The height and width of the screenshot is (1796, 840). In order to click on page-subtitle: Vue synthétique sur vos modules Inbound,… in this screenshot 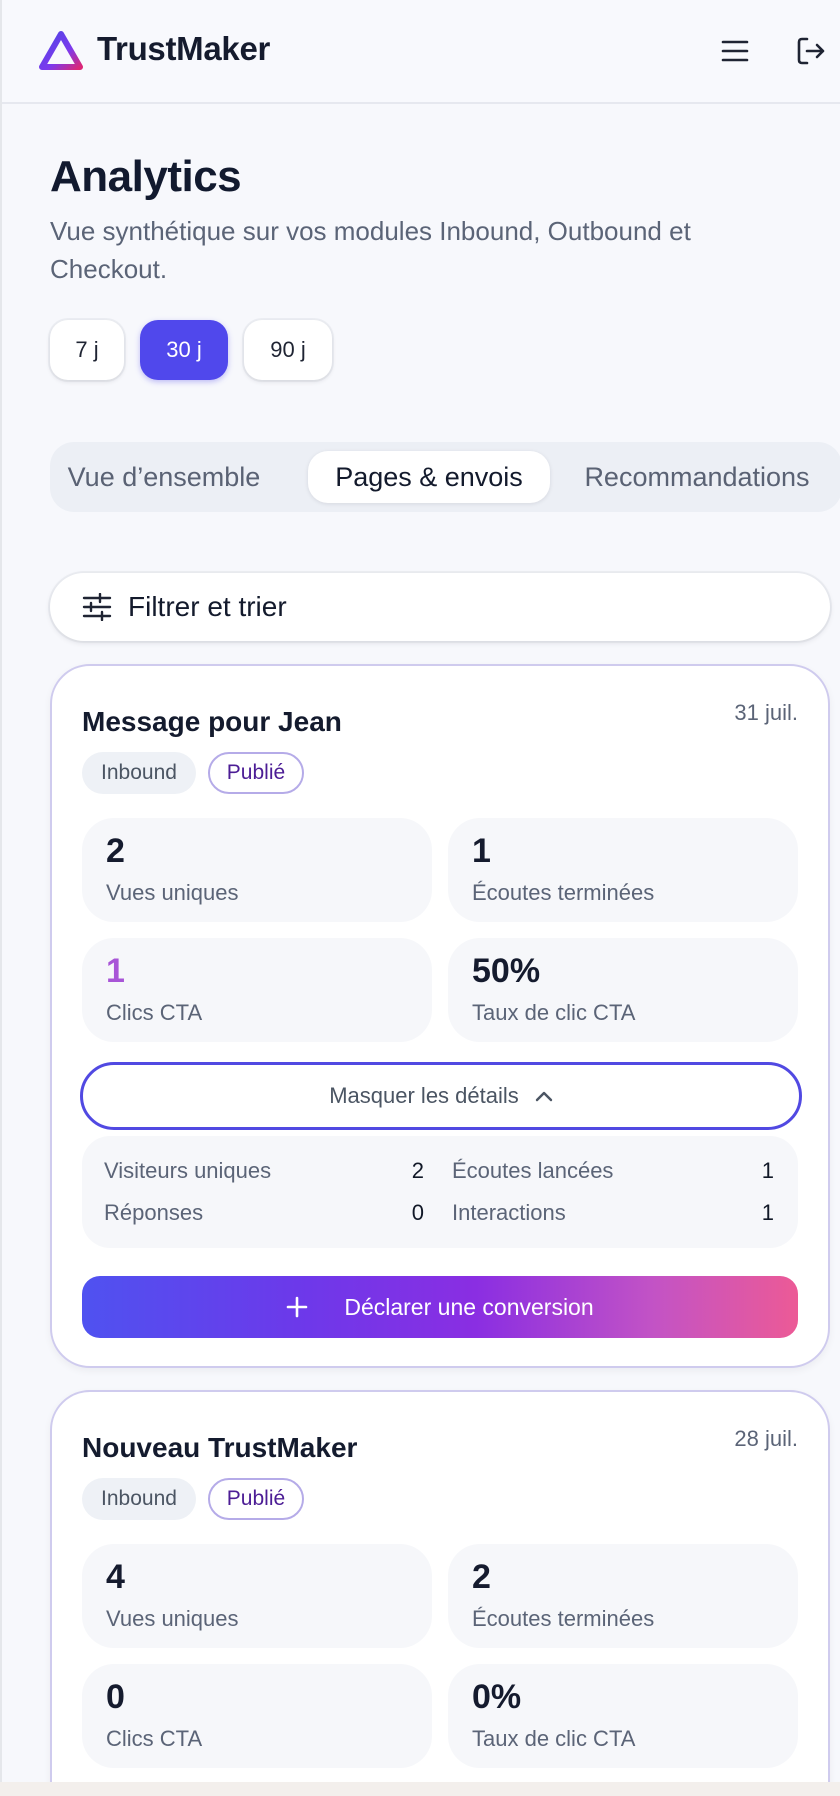, I will do `click(370, 250)`.